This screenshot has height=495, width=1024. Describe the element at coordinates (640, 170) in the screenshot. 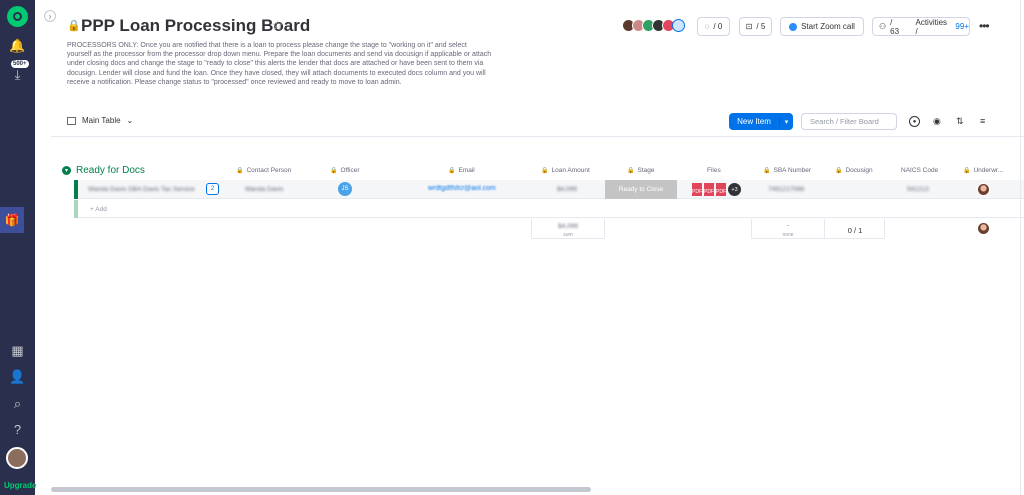

I see `column-header-stage: 🔒 Stage` at that location.